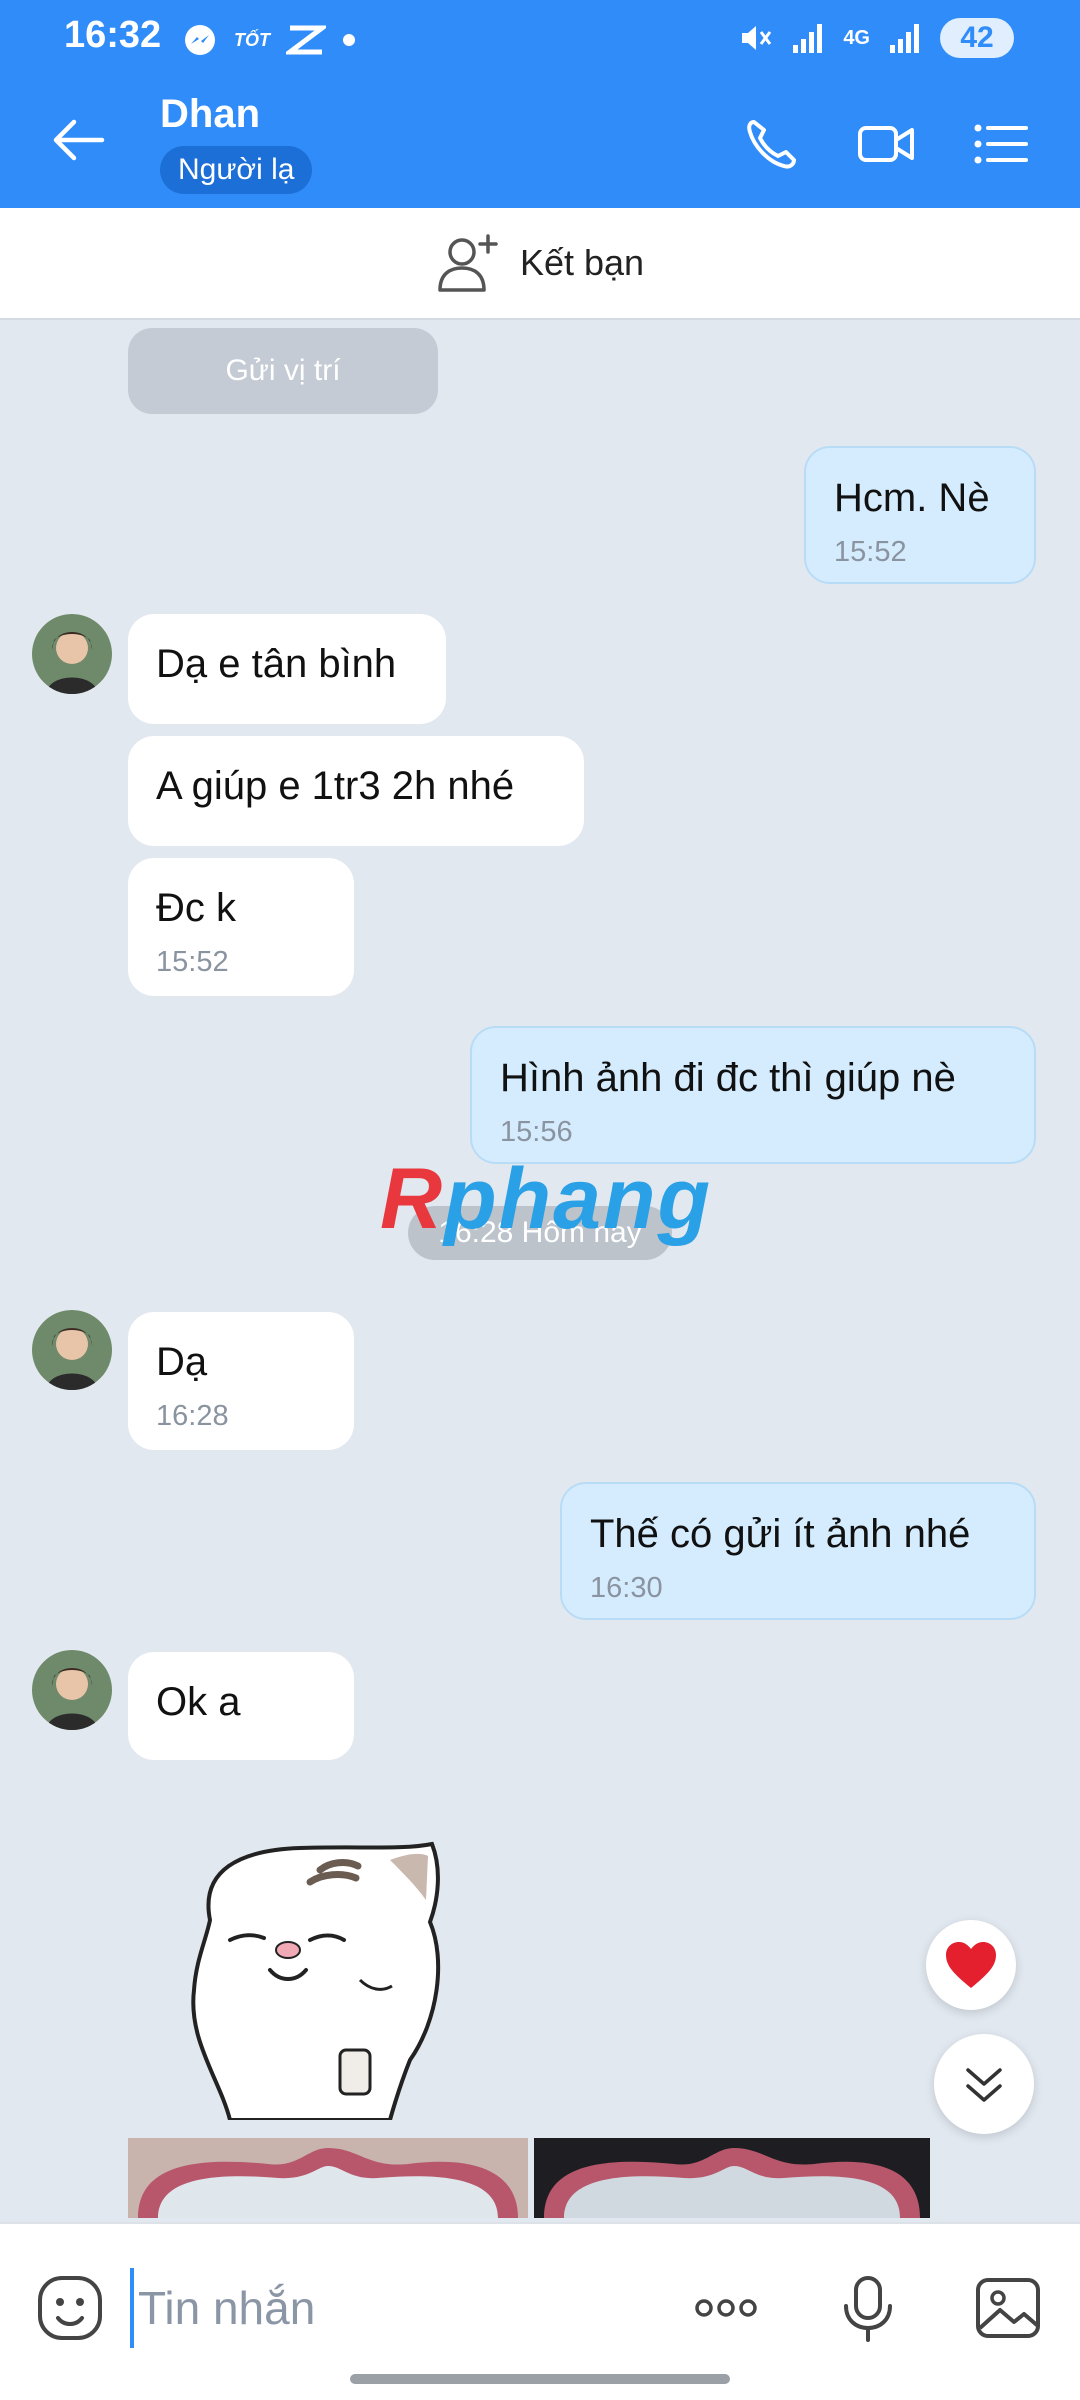 The width and height of the screenshot is (1080, 2400). What do you see at coordinates (726, 2308) in the screenshot?
I see `more-icon` at bounding box center [726, 2308].